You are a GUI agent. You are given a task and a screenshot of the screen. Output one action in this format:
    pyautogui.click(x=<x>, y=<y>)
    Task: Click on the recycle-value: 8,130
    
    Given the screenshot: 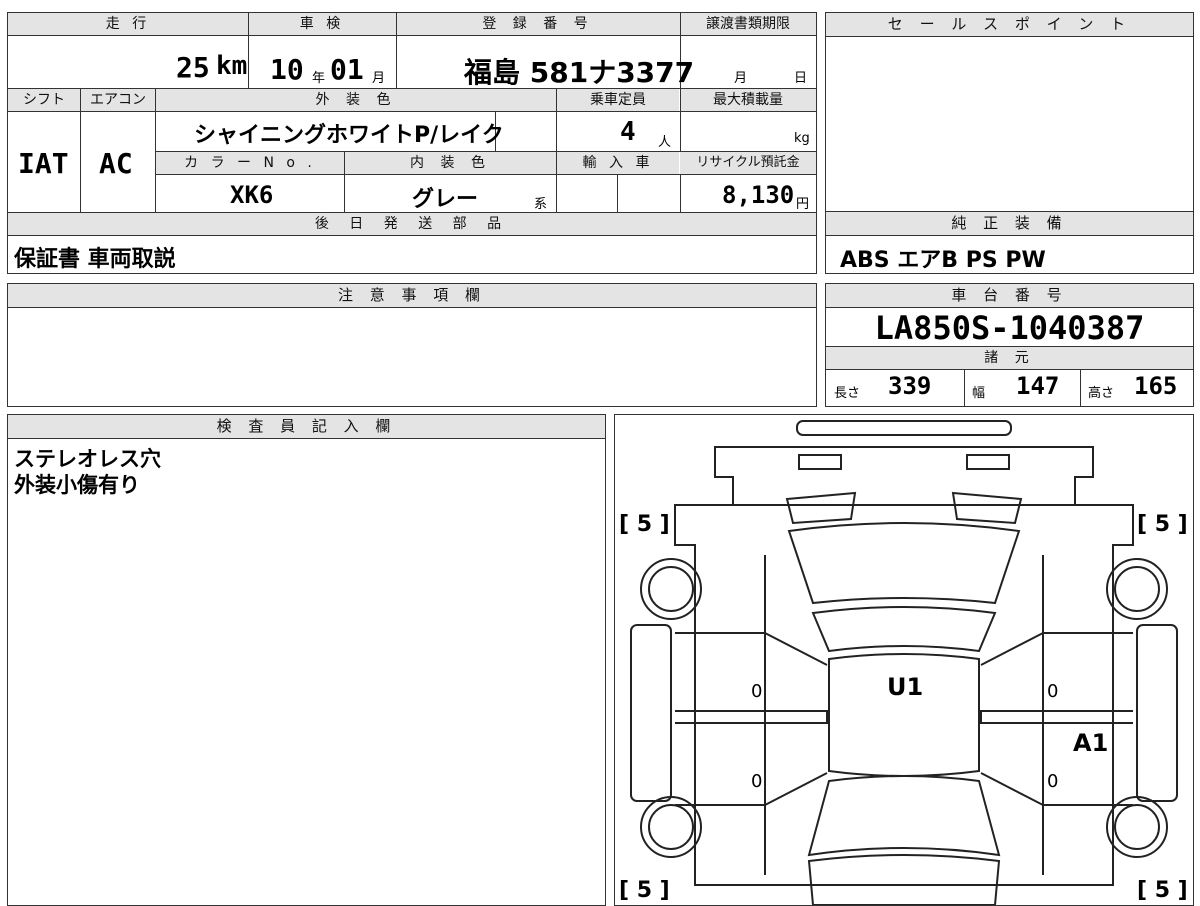 What is the action you would take?
    pyautogui.click(x=758, y=195)
    